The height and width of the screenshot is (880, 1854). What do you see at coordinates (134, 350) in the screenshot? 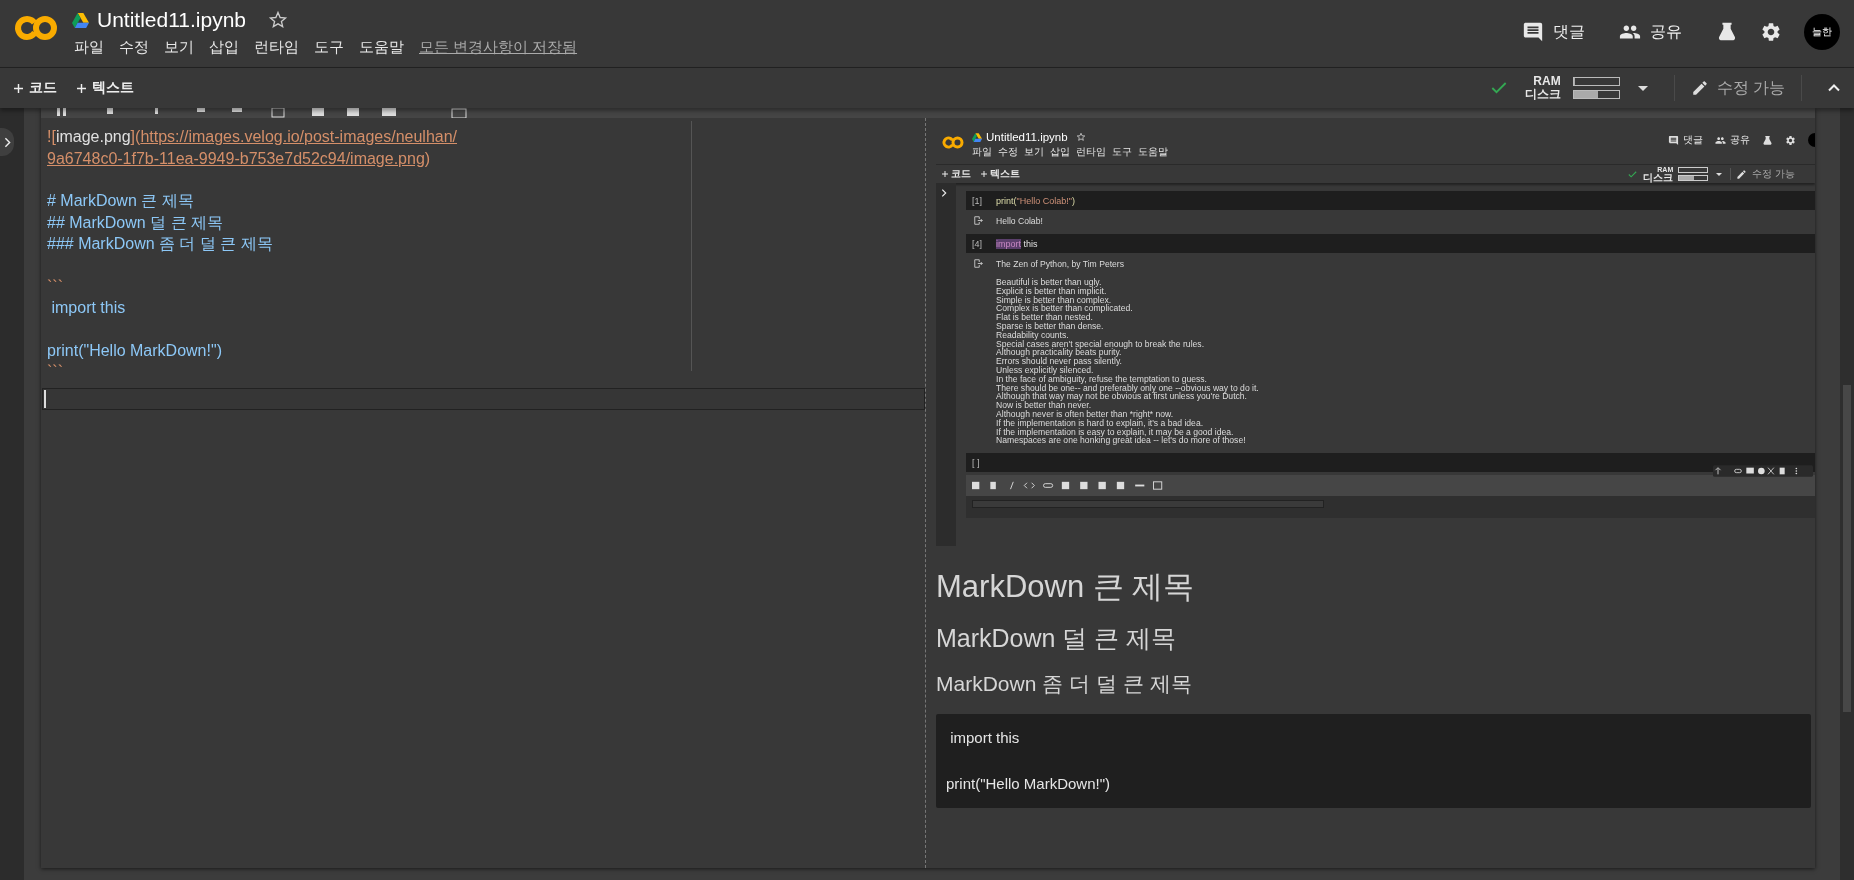
I see `code-text: print("Hello MarkDown!")` at bounding box center [134, 350].